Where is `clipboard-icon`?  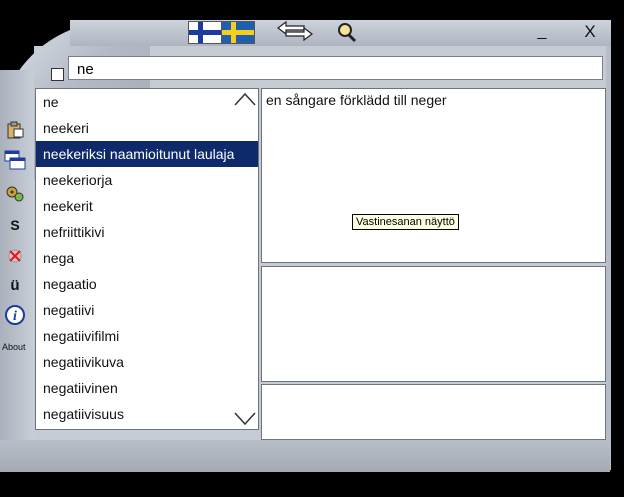
clipboard-icon is located at coordinates (15, 130).